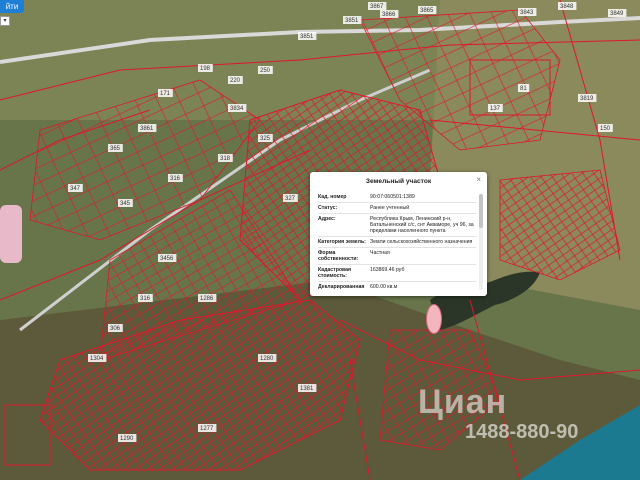  I want to click on info-row-ownership: Форма собственности: Частная, so click(397, 256).